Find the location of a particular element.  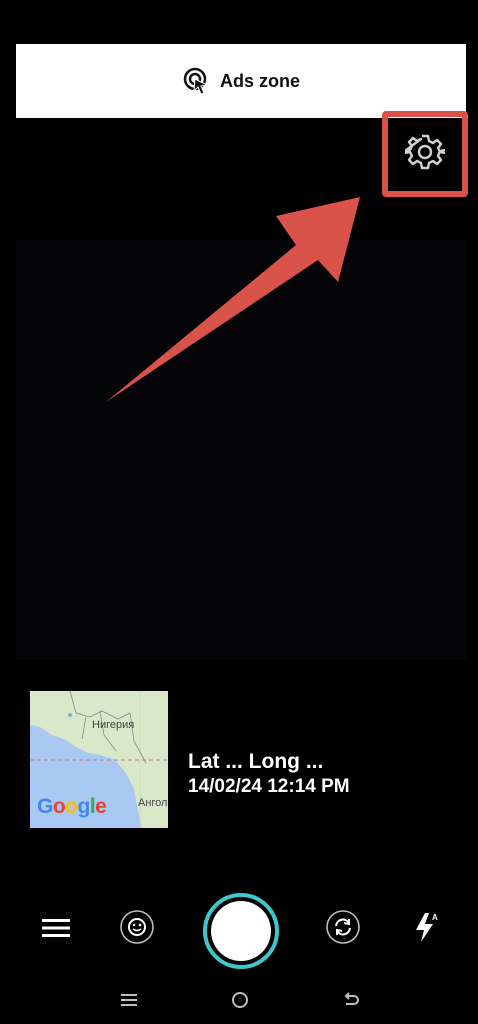

face-filter-button is located at coordinates (137, 929).